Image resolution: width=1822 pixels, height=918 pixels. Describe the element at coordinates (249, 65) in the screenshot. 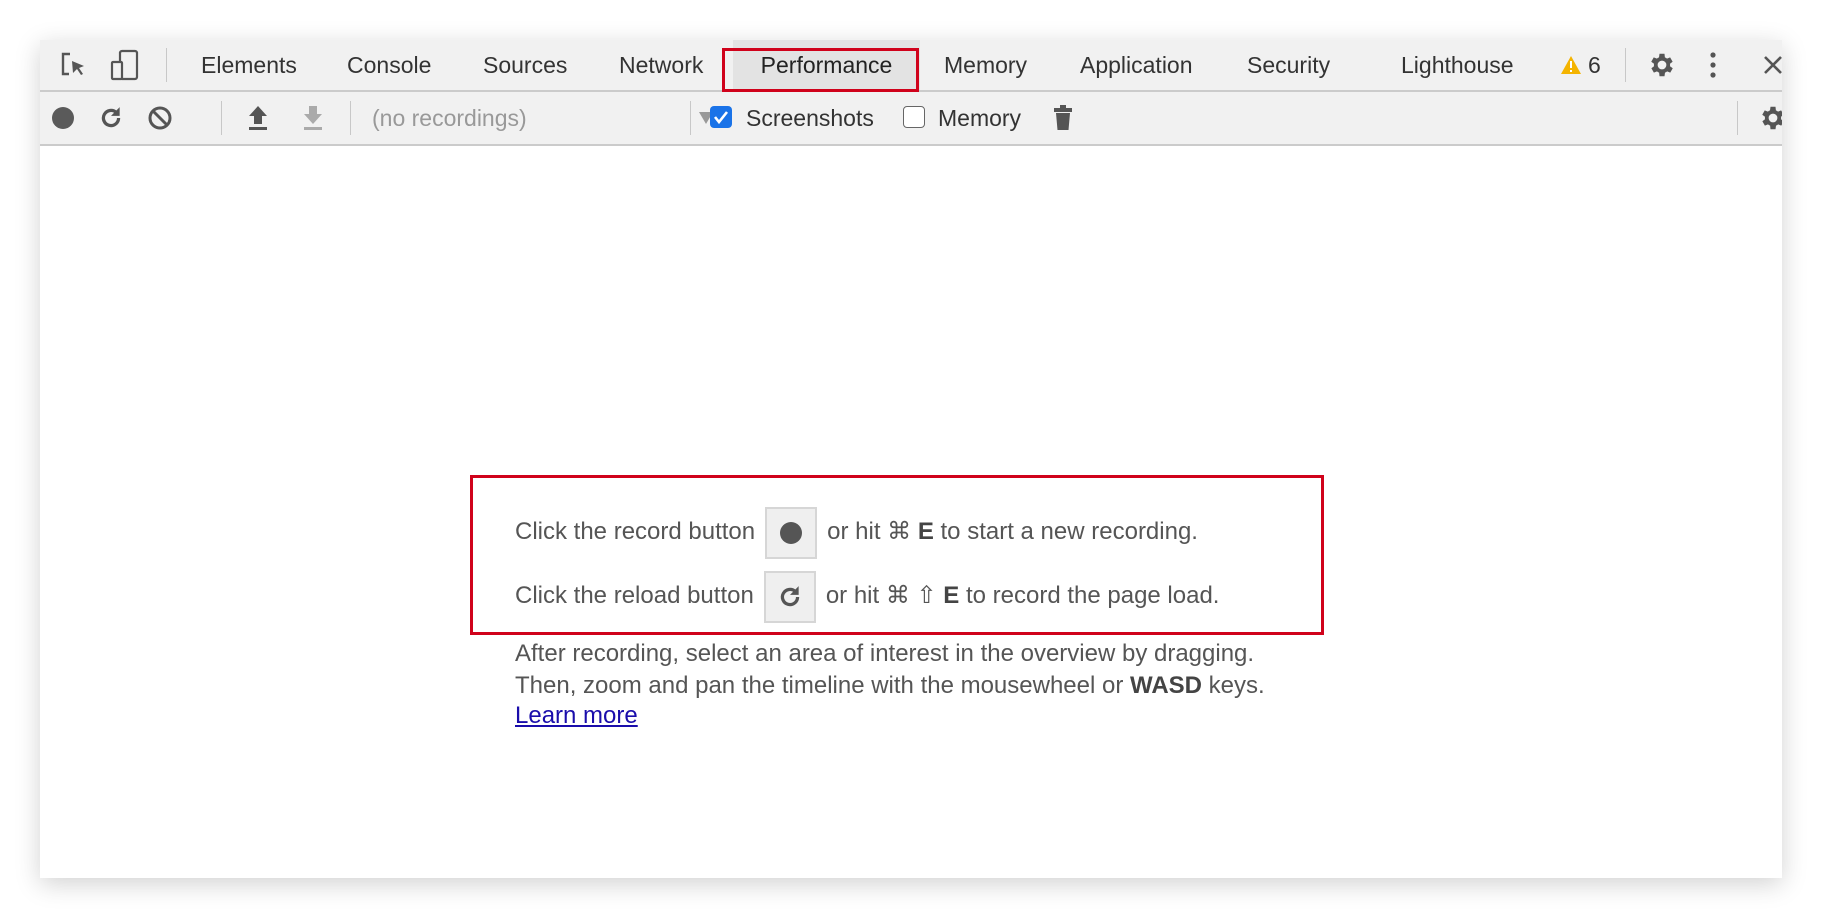

I see `tab-elements: Elements` at that location.